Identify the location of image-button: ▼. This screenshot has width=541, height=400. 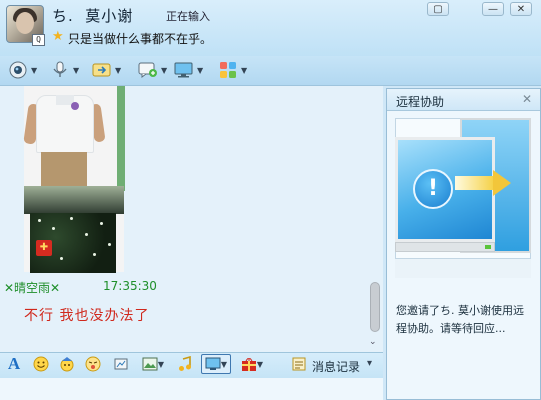
(153, 364).